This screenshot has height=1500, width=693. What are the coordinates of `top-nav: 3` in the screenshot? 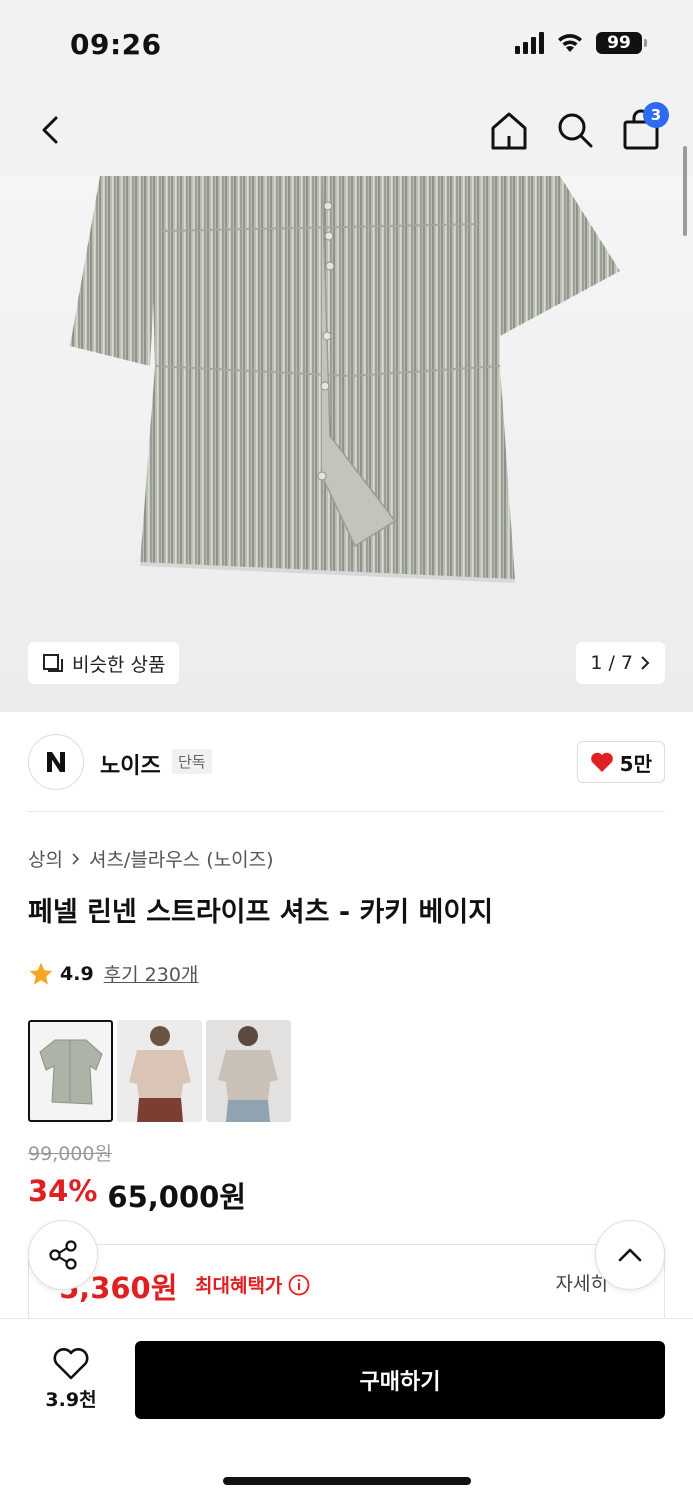 It's located at (346, 133).